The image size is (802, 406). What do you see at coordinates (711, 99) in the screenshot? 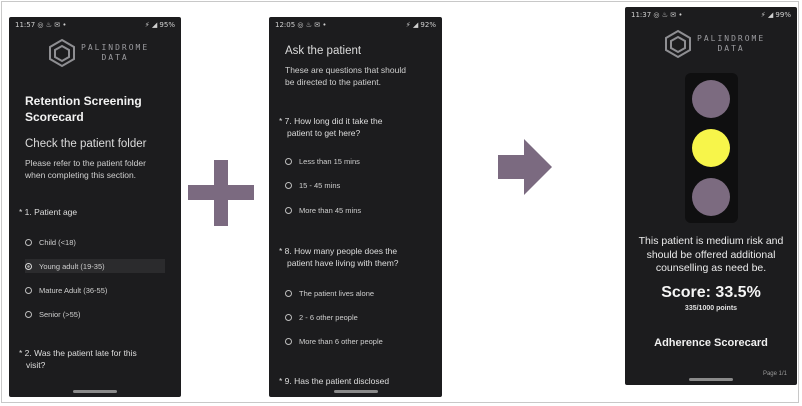
I see `traffic-light-top-lamp` at bounding box center [711, 99].